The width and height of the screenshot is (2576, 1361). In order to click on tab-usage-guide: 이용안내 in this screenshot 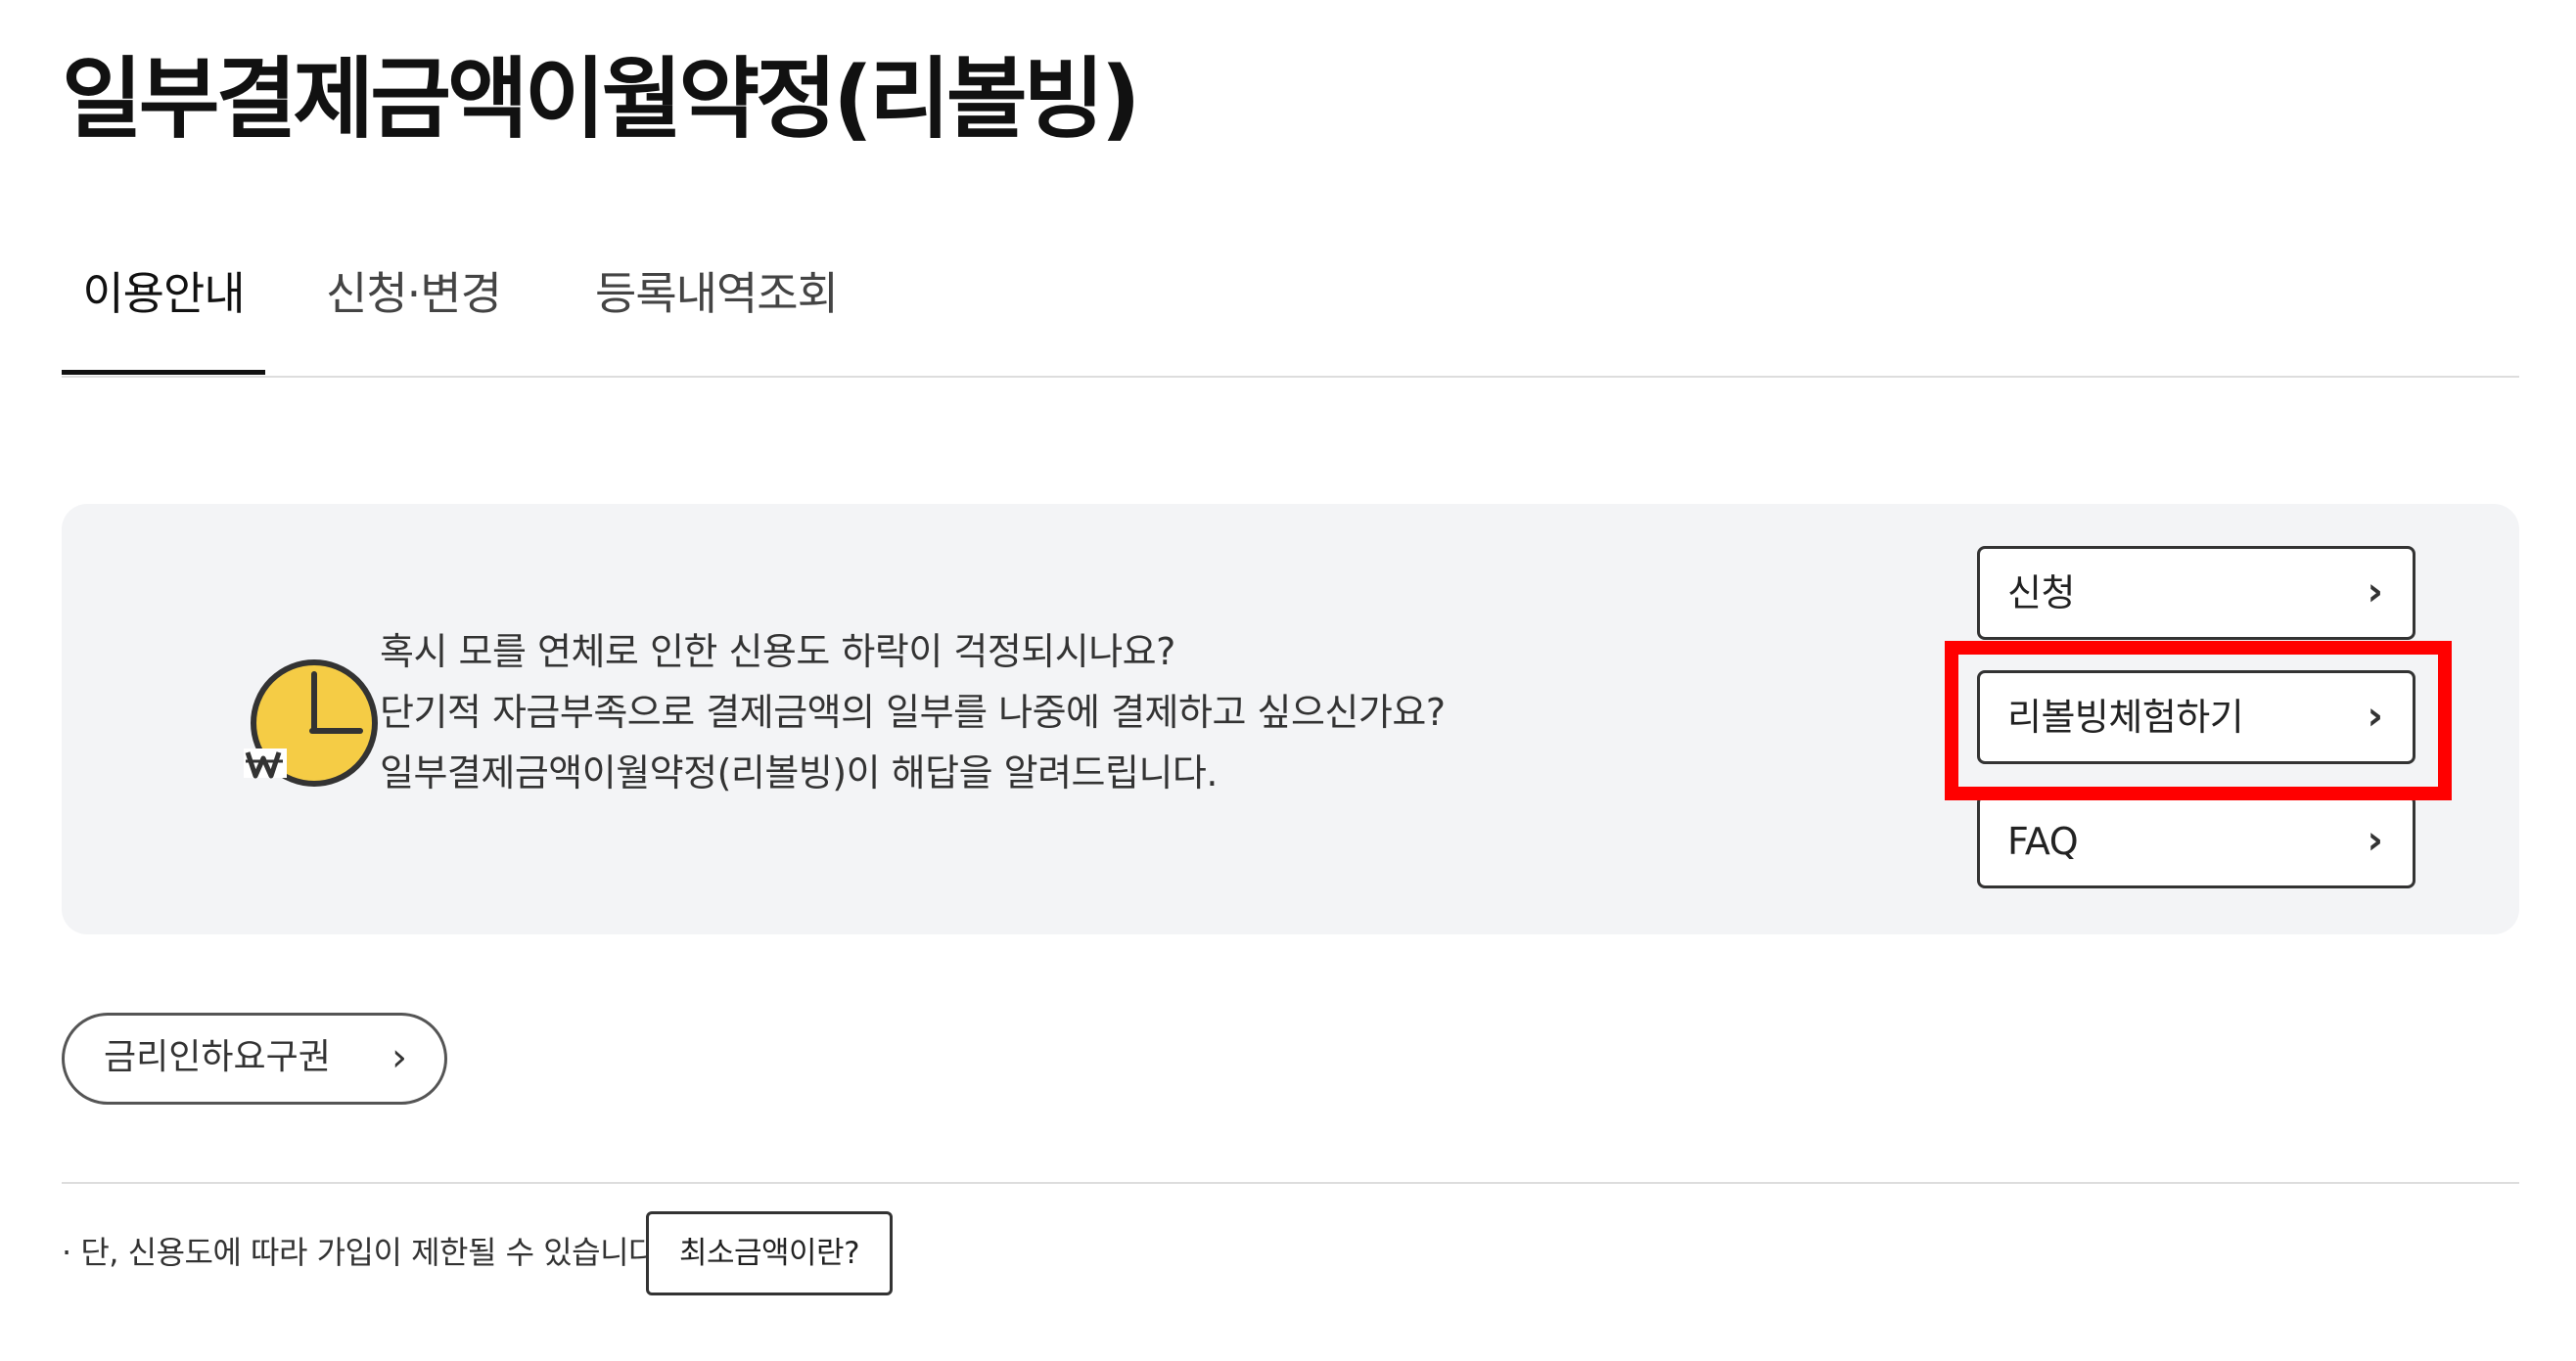, I will do `click(163, 311)`.